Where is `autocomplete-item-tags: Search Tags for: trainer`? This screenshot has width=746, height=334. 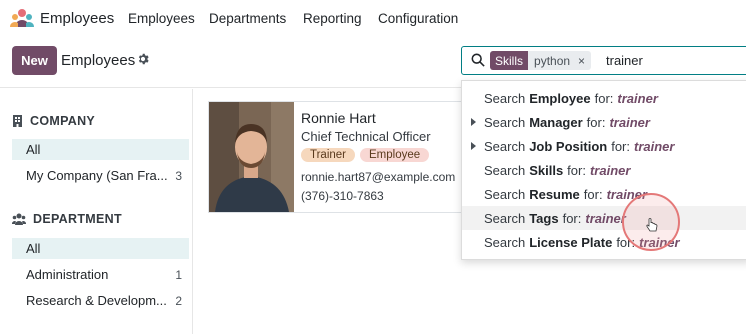 autocomplete-item-tags: Search Tags for: trainer is located at coordinates (604, 218).